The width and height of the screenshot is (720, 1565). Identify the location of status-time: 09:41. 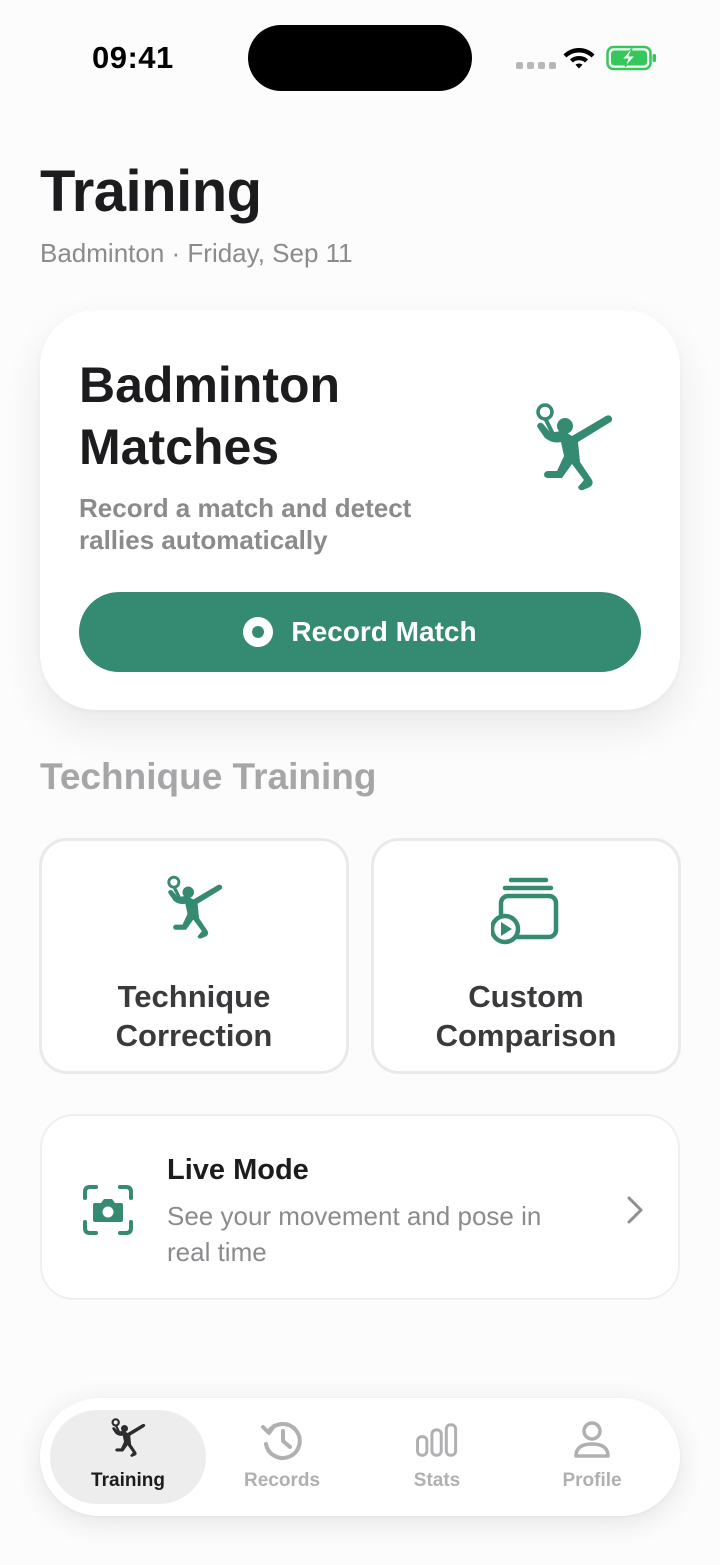
(133, 57).